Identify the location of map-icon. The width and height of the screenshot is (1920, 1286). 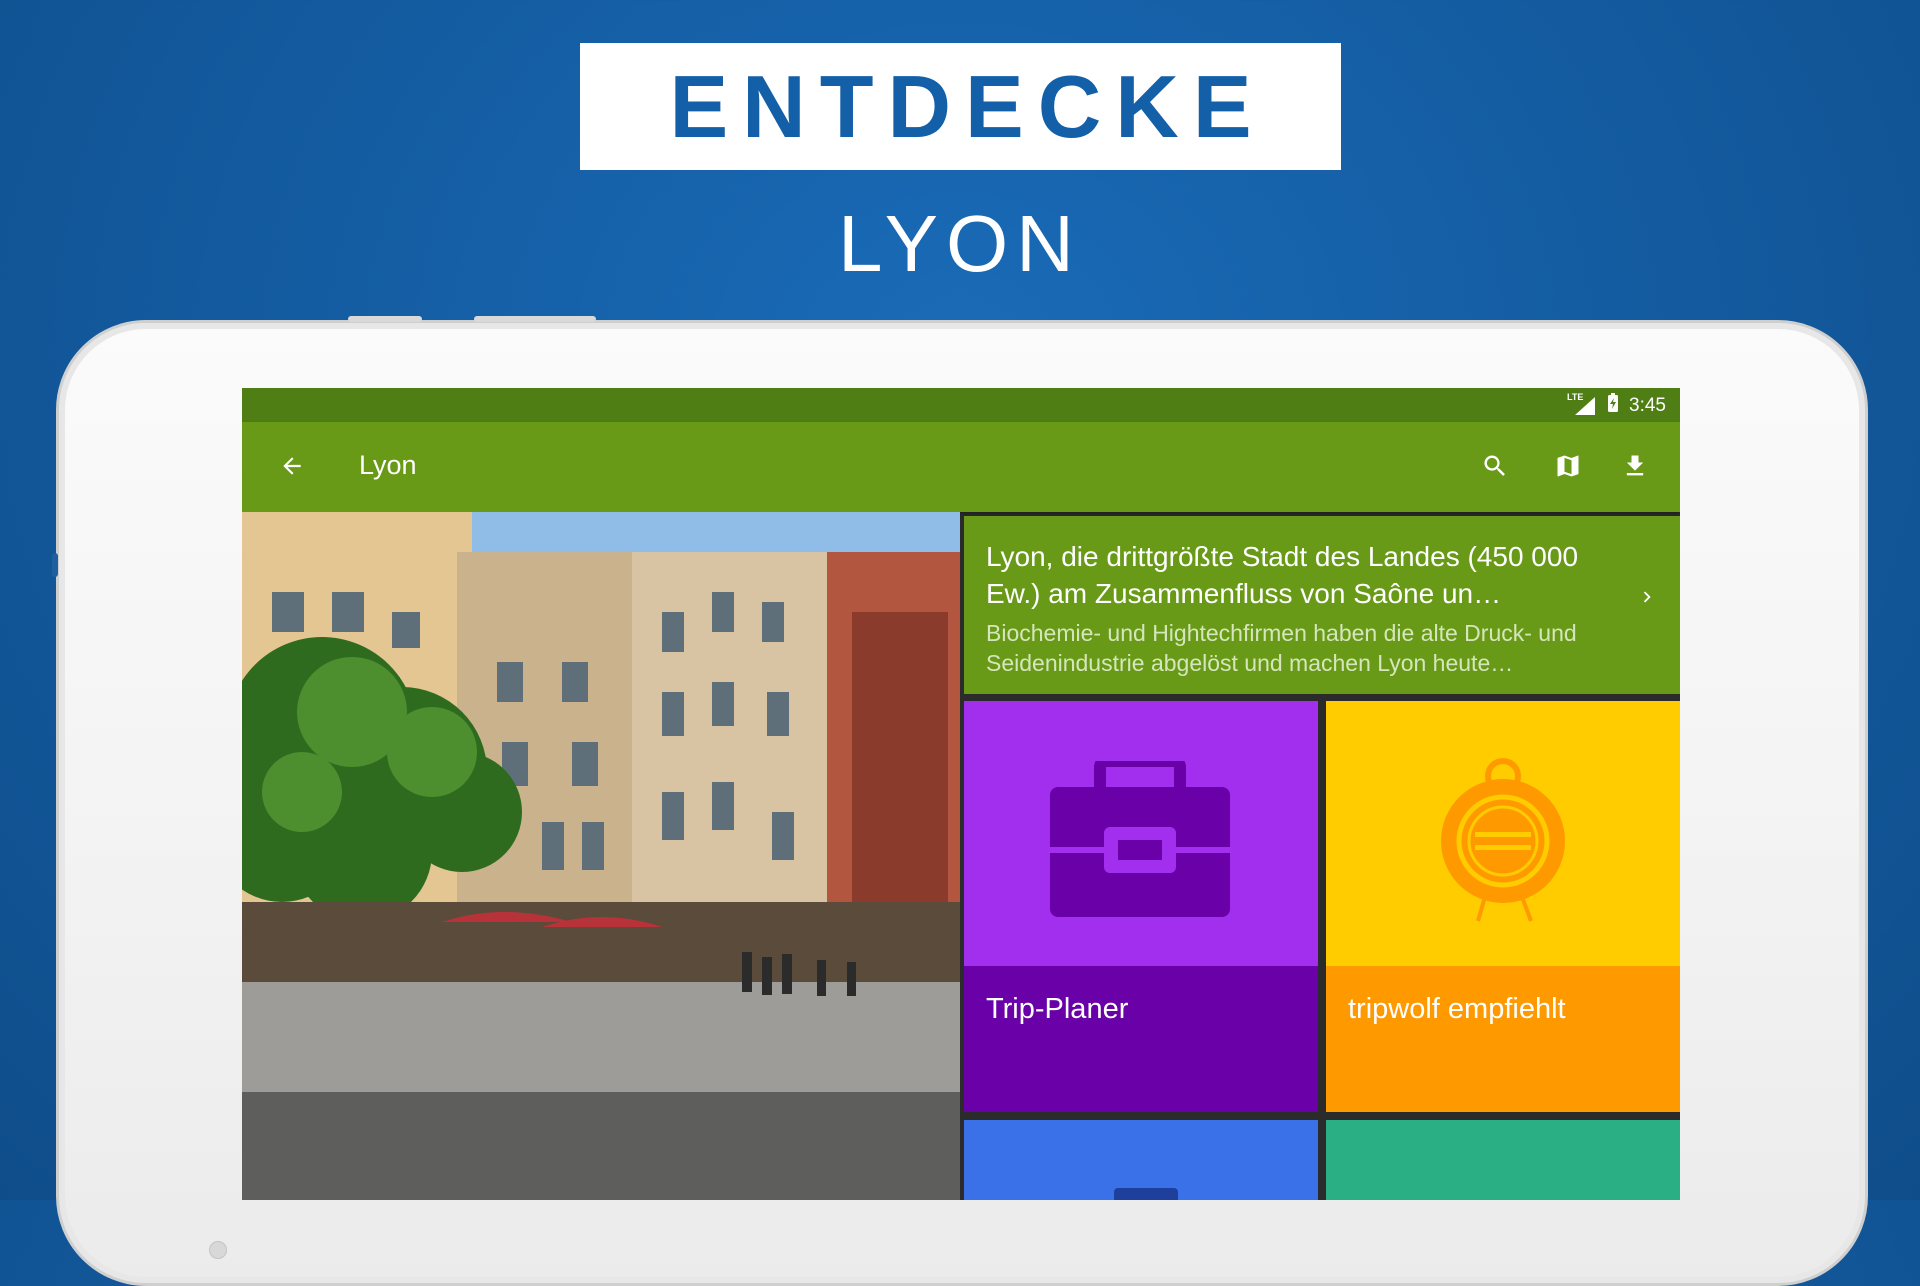
(1568, 466).